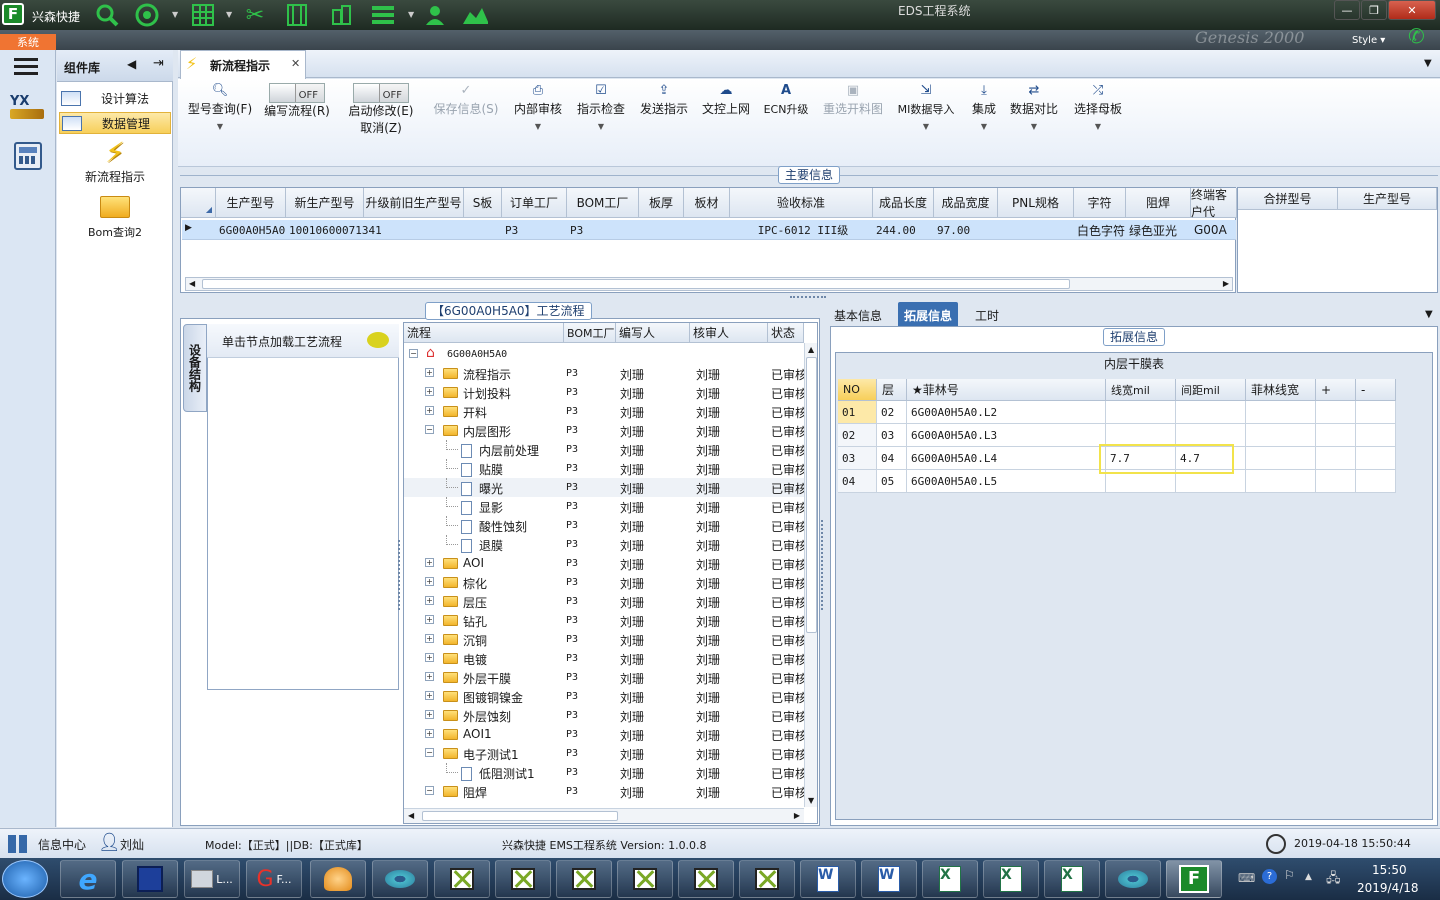 The image size is (1440, 900). Describe the element at coordinates (664, 115) in the screenshot. I see `send-instruction-button: ⇪ 发送指示` at that location.